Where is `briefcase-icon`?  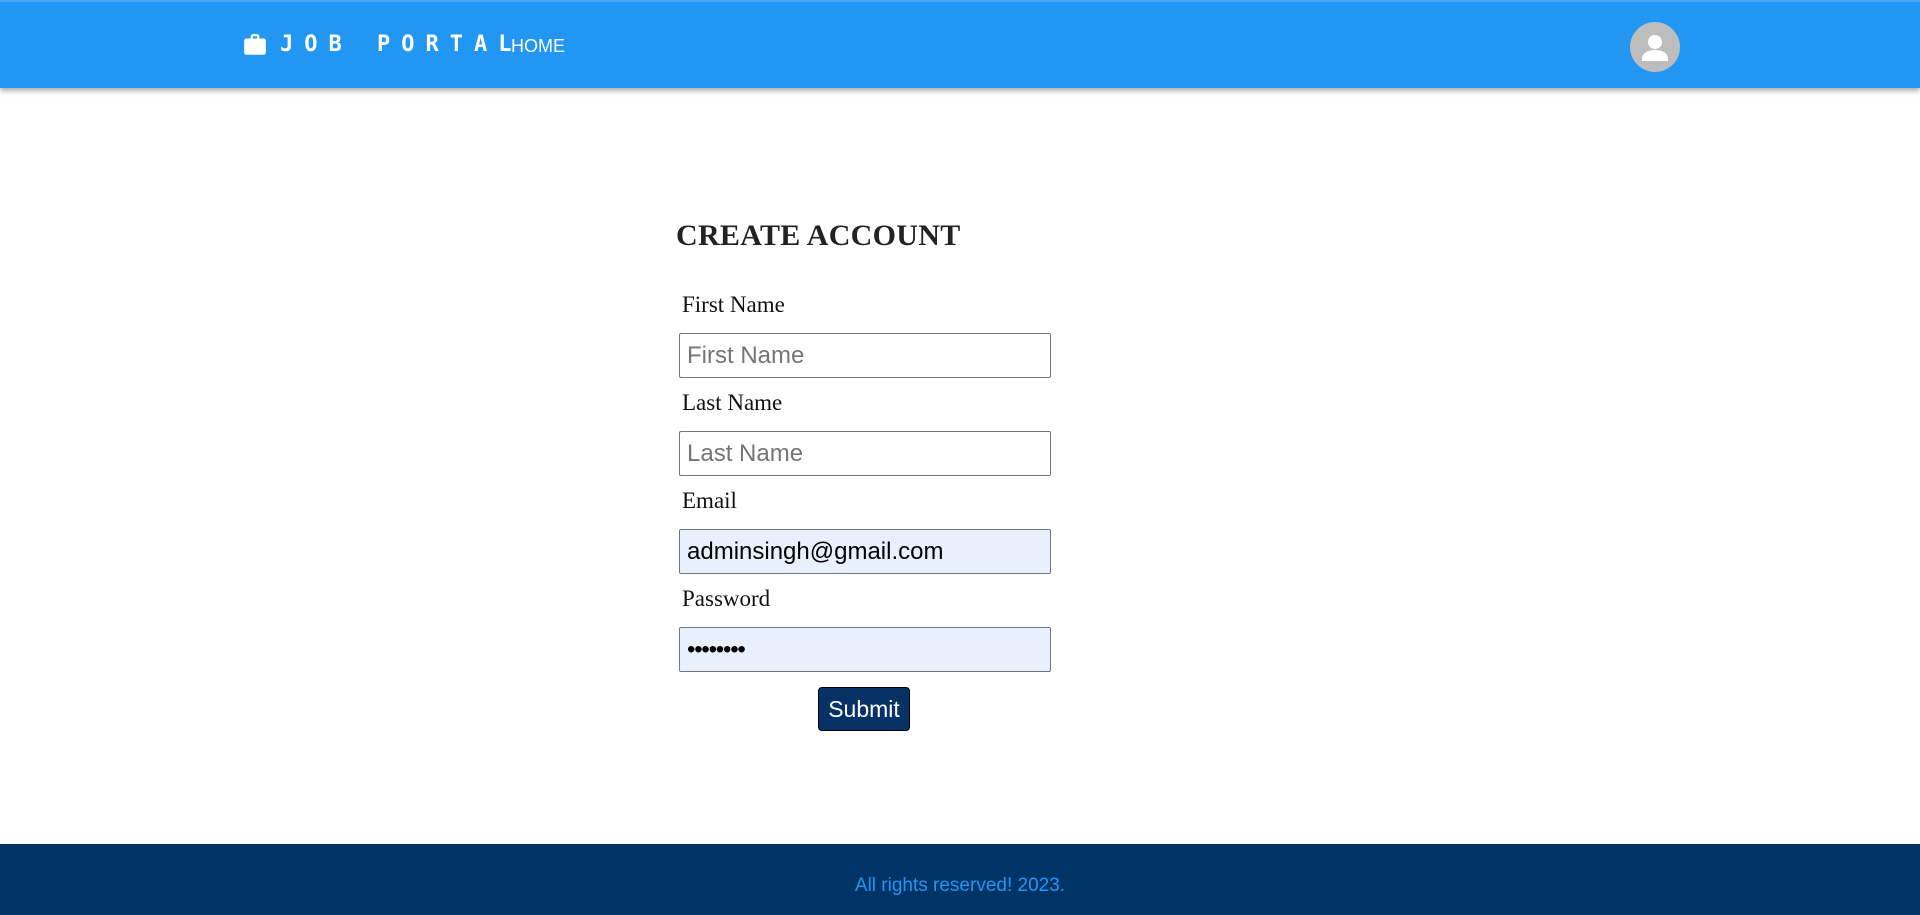
briefcase-icon is located at coordinates (255, 45).